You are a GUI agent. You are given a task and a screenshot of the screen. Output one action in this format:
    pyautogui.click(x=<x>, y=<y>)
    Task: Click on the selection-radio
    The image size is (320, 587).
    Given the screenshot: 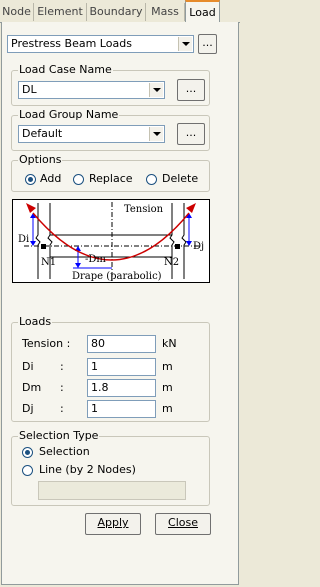 What is the action you would take?
    pyautogui.click(x=27, y=452)
    